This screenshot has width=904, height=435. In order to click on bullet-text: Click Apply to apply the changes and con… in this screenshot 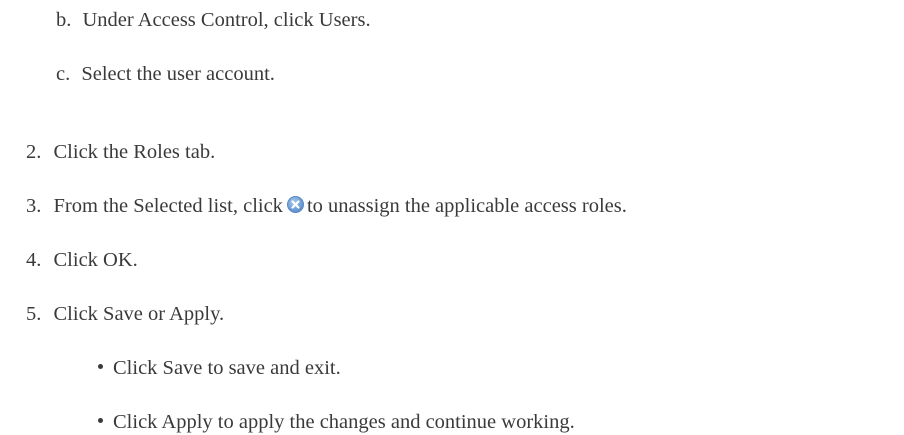, I will do `click(344, 422)`.